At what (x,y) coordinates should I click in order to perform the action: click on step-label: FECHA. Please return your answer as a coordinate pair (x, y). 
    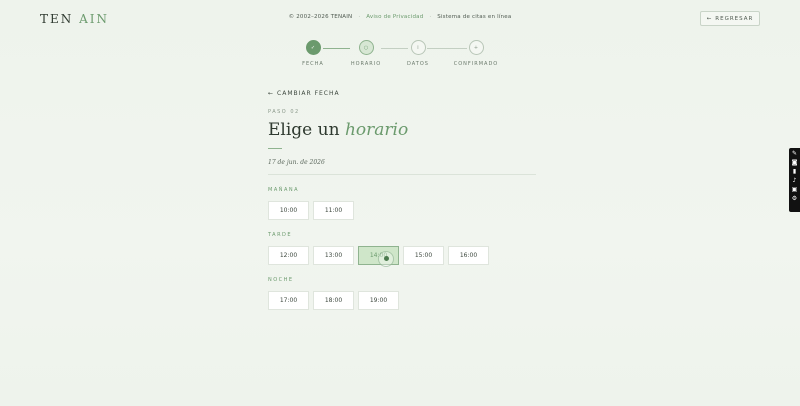
    Looking at the image, I should click on (313, 64).